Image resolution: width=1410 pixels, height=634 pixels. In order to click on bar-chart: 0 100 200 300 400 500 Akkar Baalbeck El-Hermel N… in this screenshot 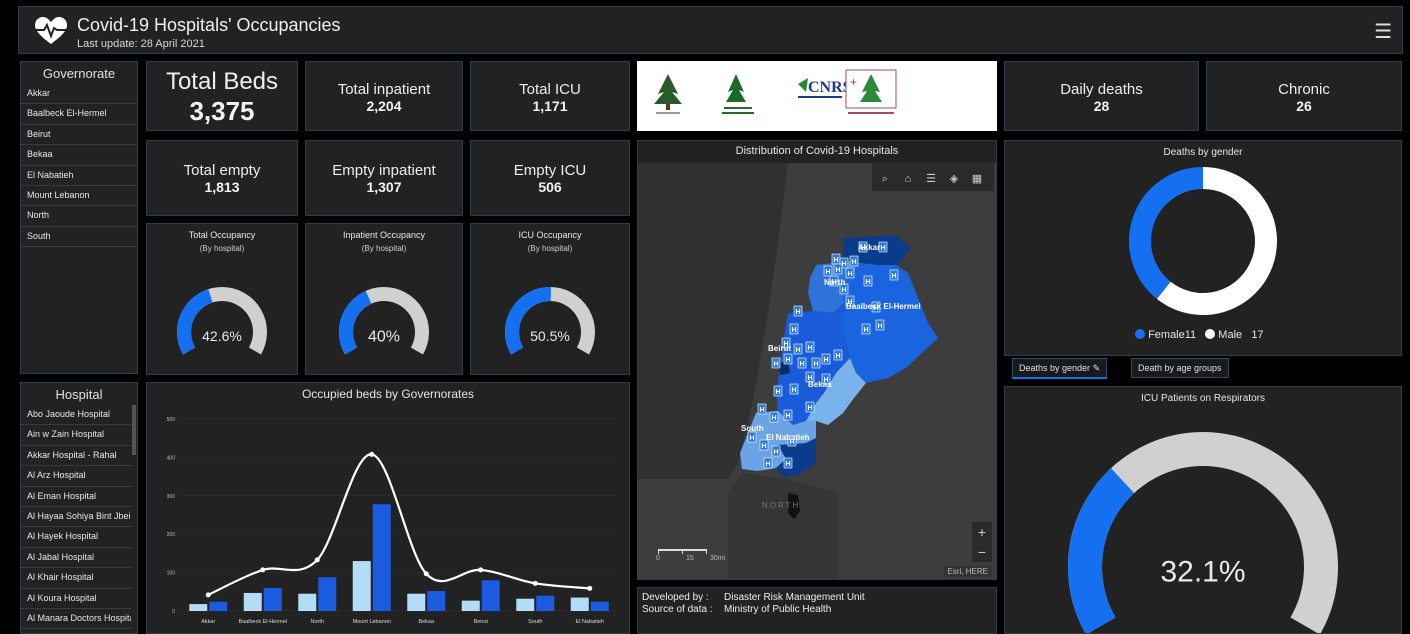, I will do `click(392, 521)`.